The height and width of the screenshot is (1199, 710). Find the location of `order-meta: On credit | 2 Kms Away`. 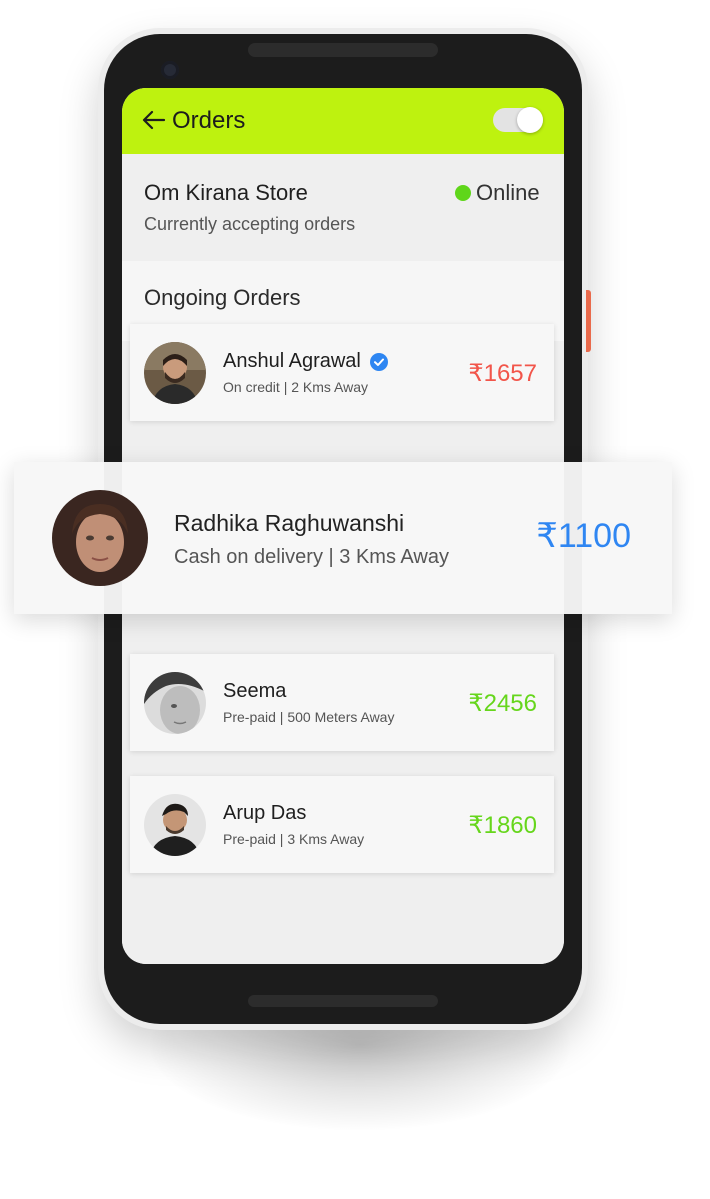

order-meta: On credit | 2 Kms Away is located at coordinates (295, 387).